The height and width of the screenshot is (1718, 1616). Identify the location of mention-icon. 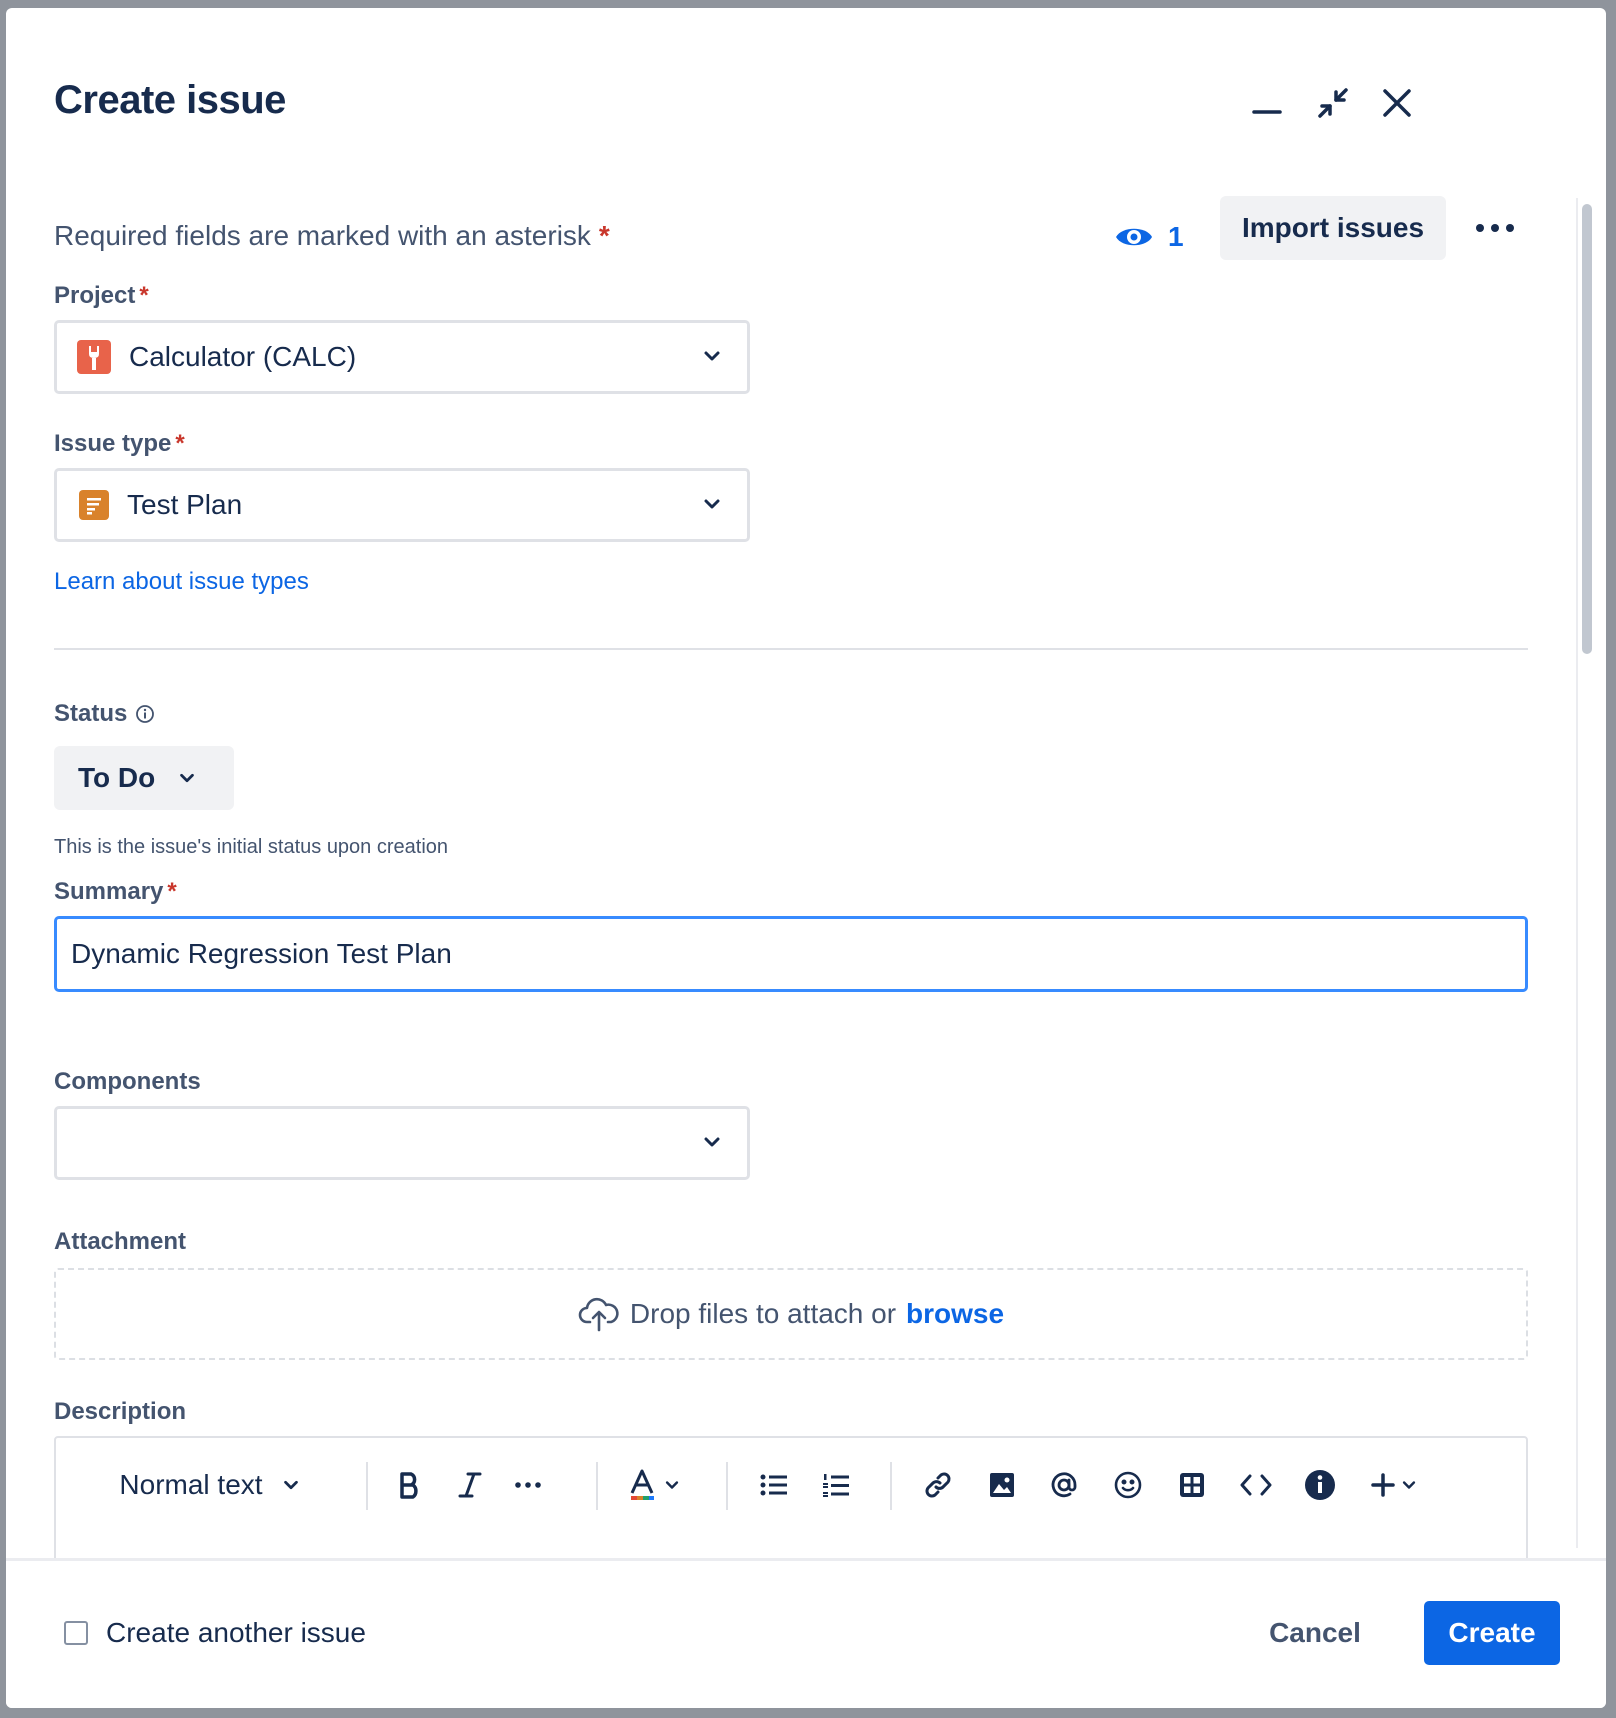
(1064, 1485).